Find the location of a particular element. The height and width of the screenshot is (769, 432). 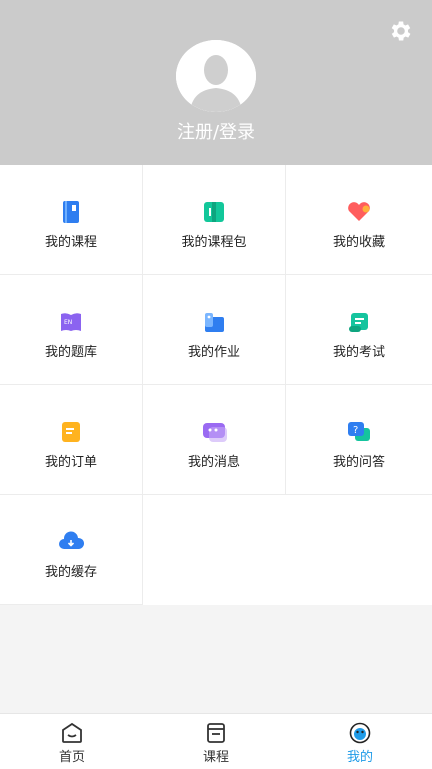

exam-scroll-icon is located at coordinates (358, 322).